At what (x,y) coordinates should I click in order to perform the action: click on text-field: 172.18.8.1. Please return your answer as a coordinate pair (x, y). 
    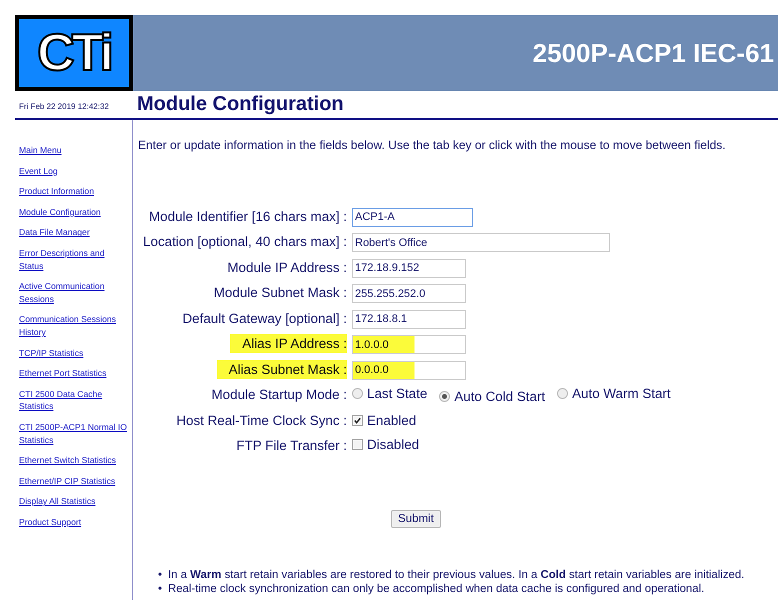
    Looking at the image, I should click on (409, 319).